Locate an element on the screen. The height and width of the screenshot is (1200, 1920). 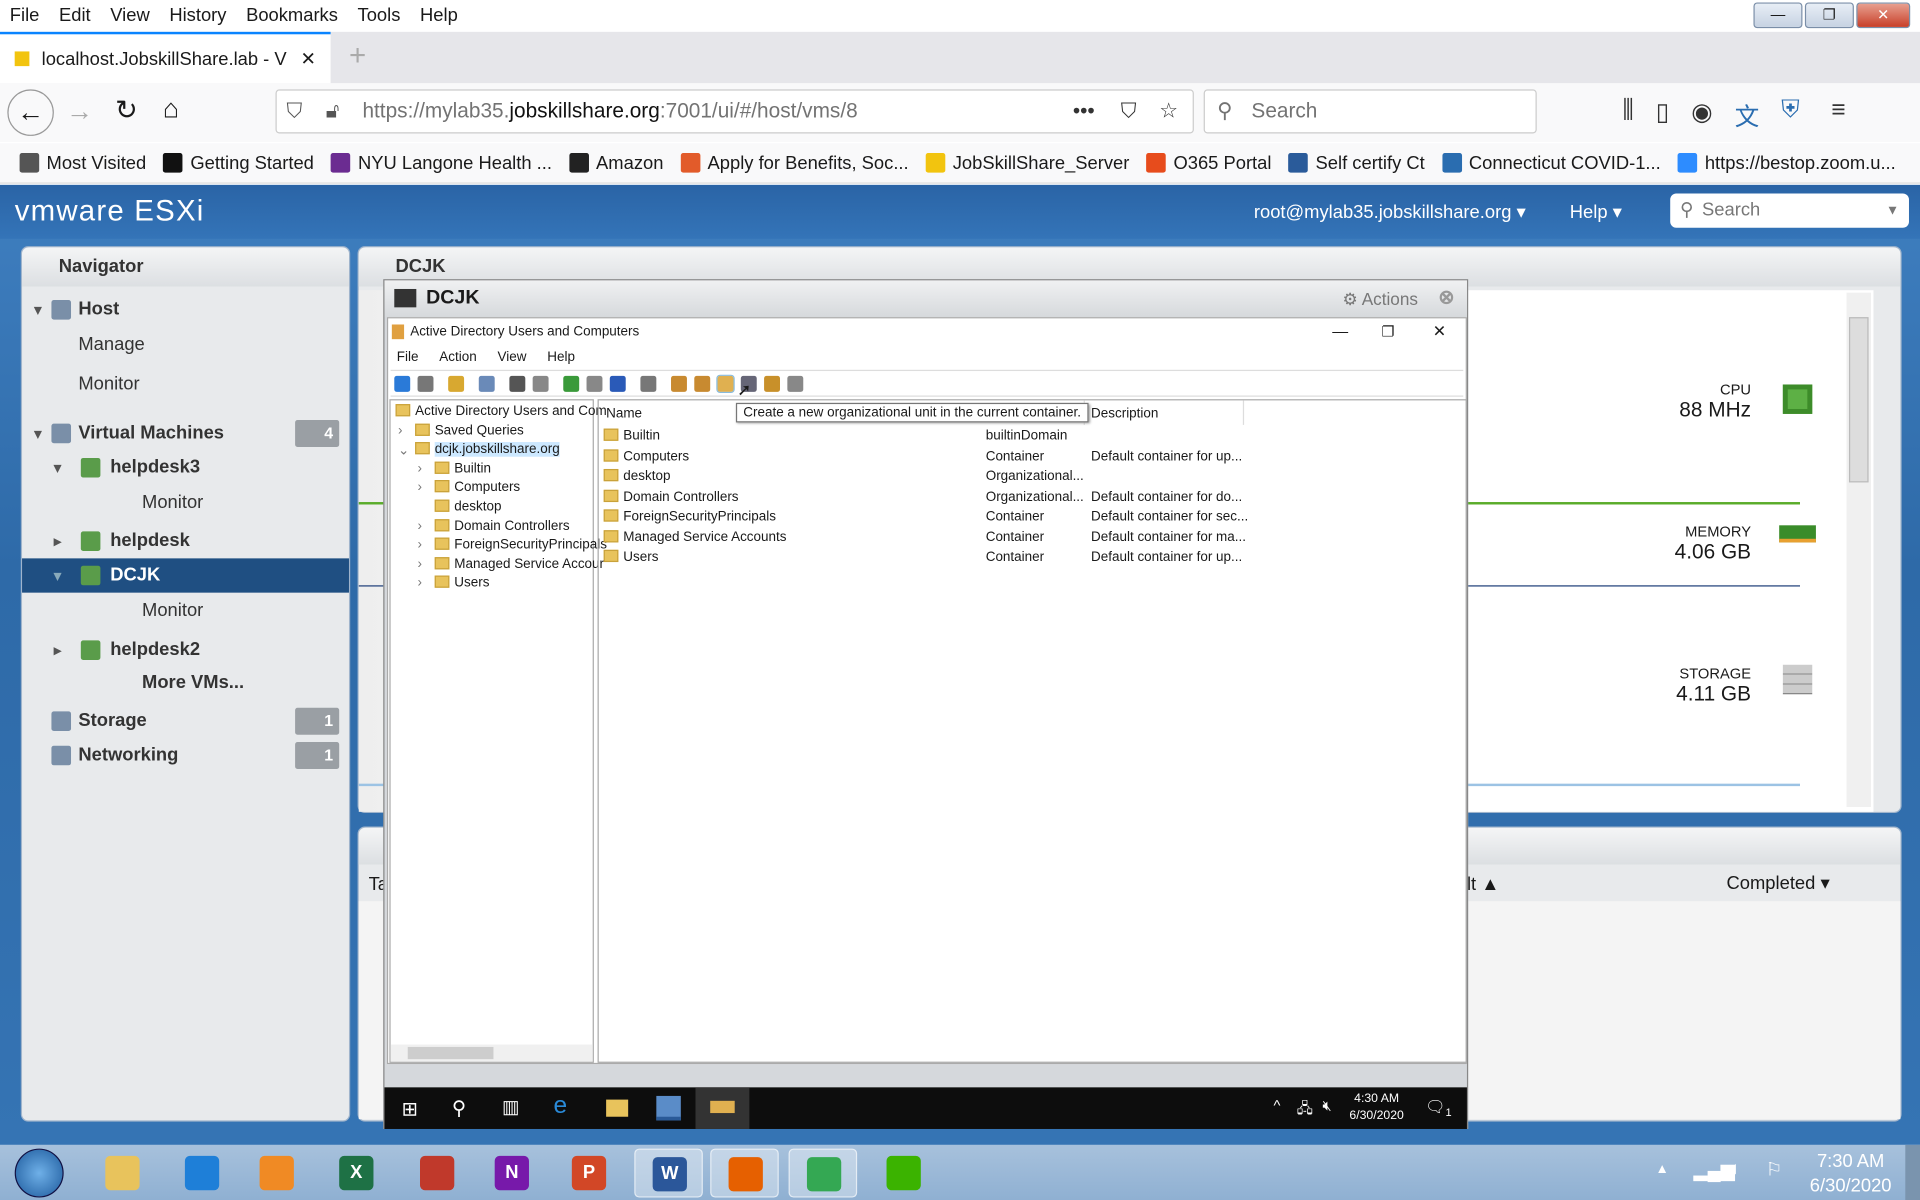
notification-icon: 🗨︎1 is located at coordinates (1438, 1108).